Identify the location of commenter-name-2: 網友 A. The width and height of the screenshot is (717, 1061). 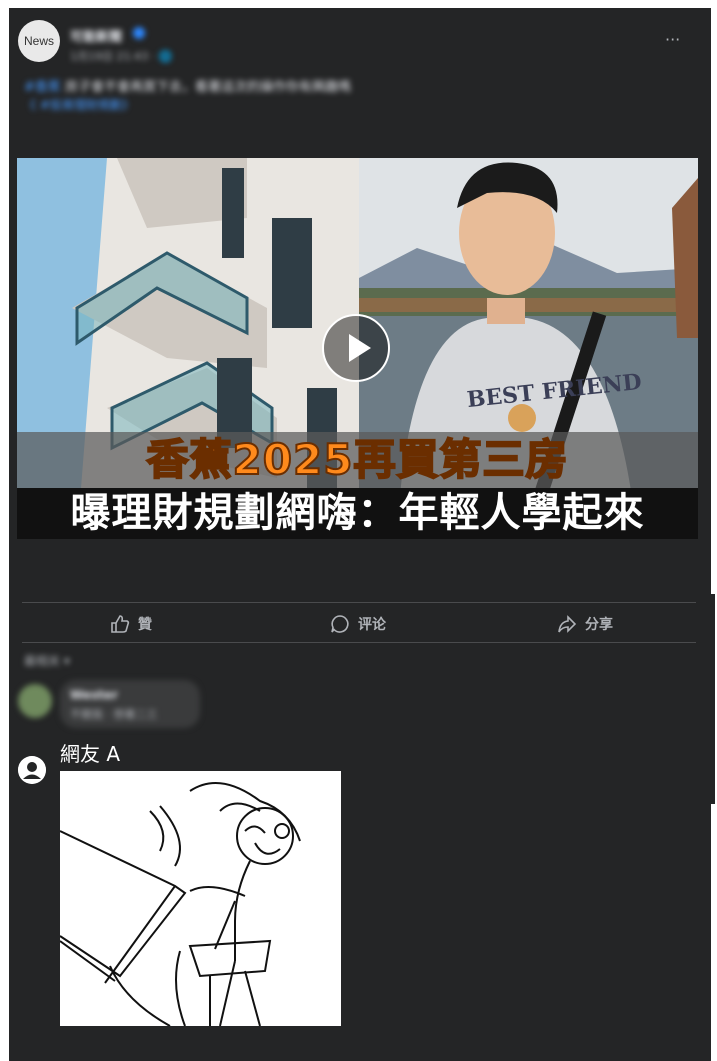
(90, 752).